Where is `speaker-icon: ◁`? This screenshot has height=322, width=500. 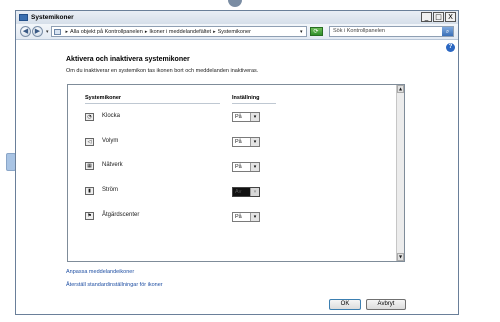 speaker-icon: ◁ is located at coordinates (89, 142).